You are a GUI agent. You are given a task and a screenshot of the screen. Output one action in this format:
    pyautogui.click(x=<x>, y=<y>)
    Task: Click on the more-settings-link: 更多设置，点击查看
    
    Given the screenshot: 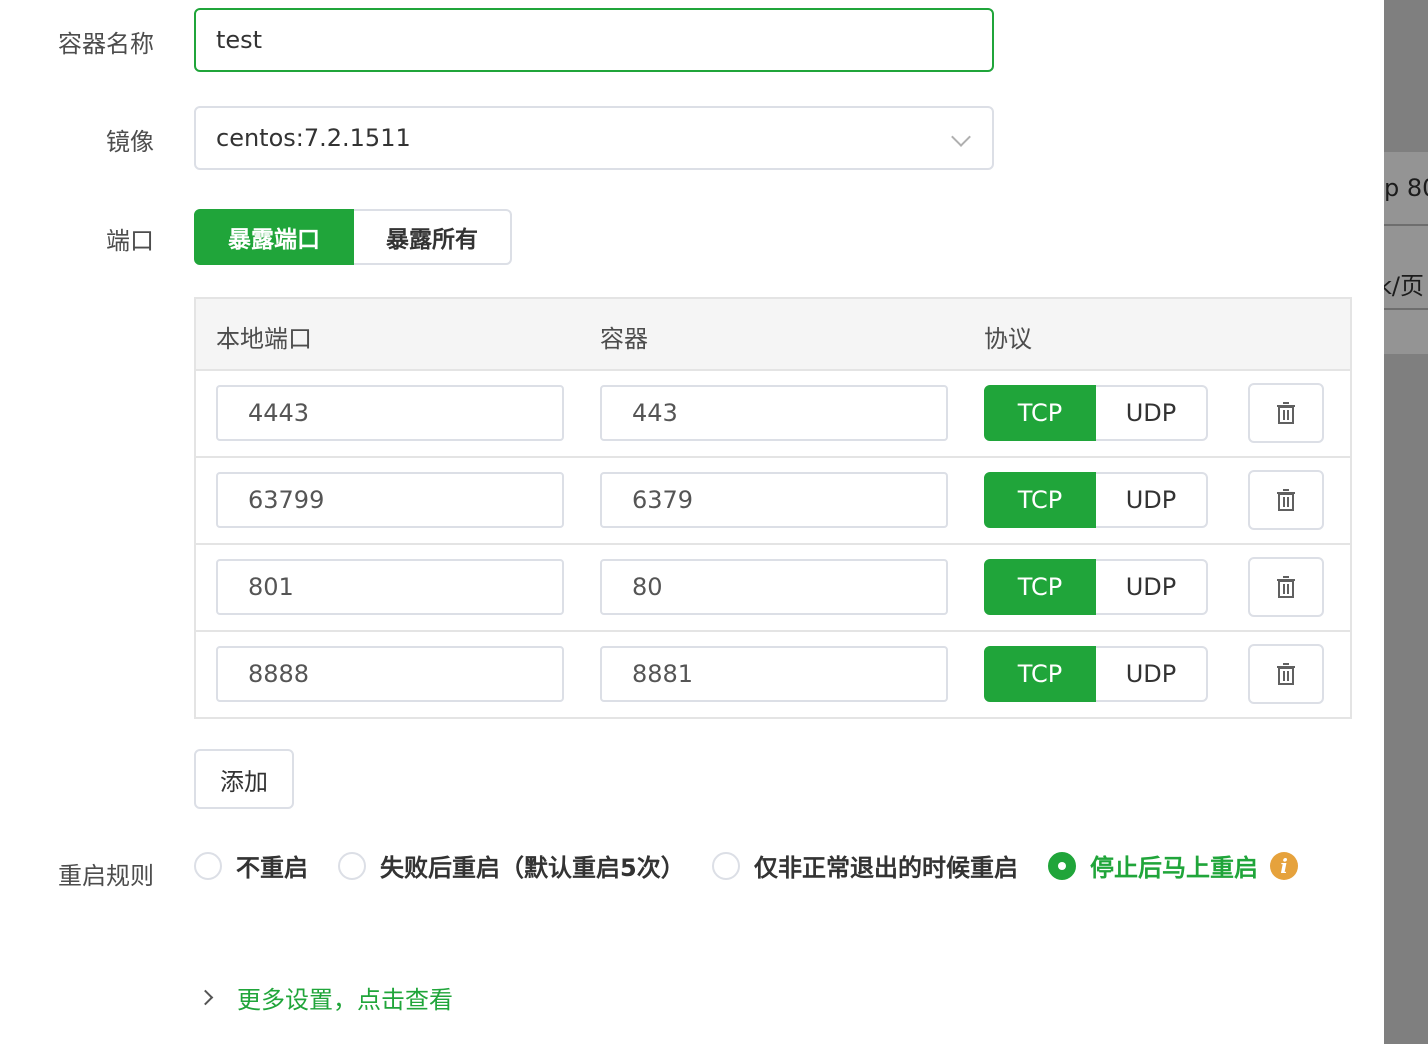 What is the action you would take?
    pyautogui.click(x=324, y=997)
    